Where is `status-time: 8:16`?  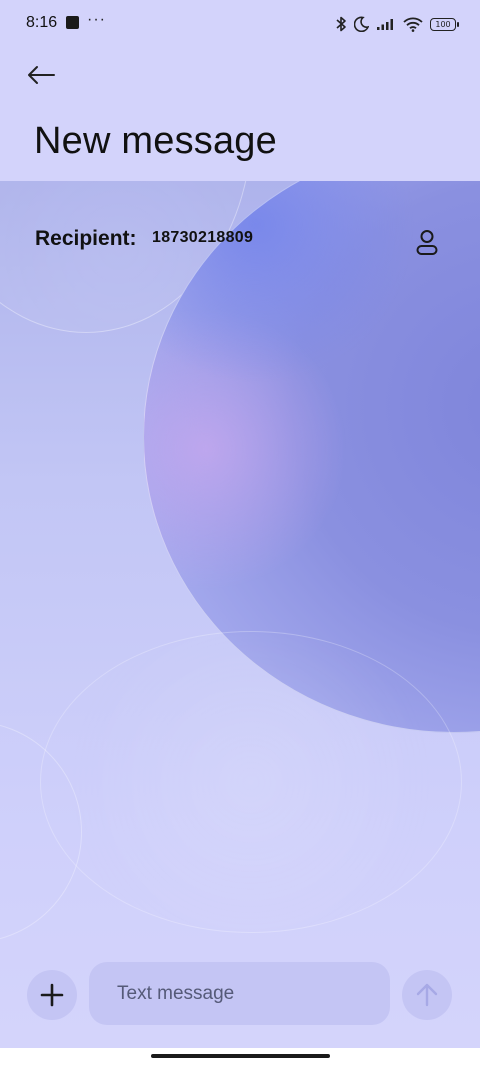
status-time: 8:16 is located at coordinates (42, 22).